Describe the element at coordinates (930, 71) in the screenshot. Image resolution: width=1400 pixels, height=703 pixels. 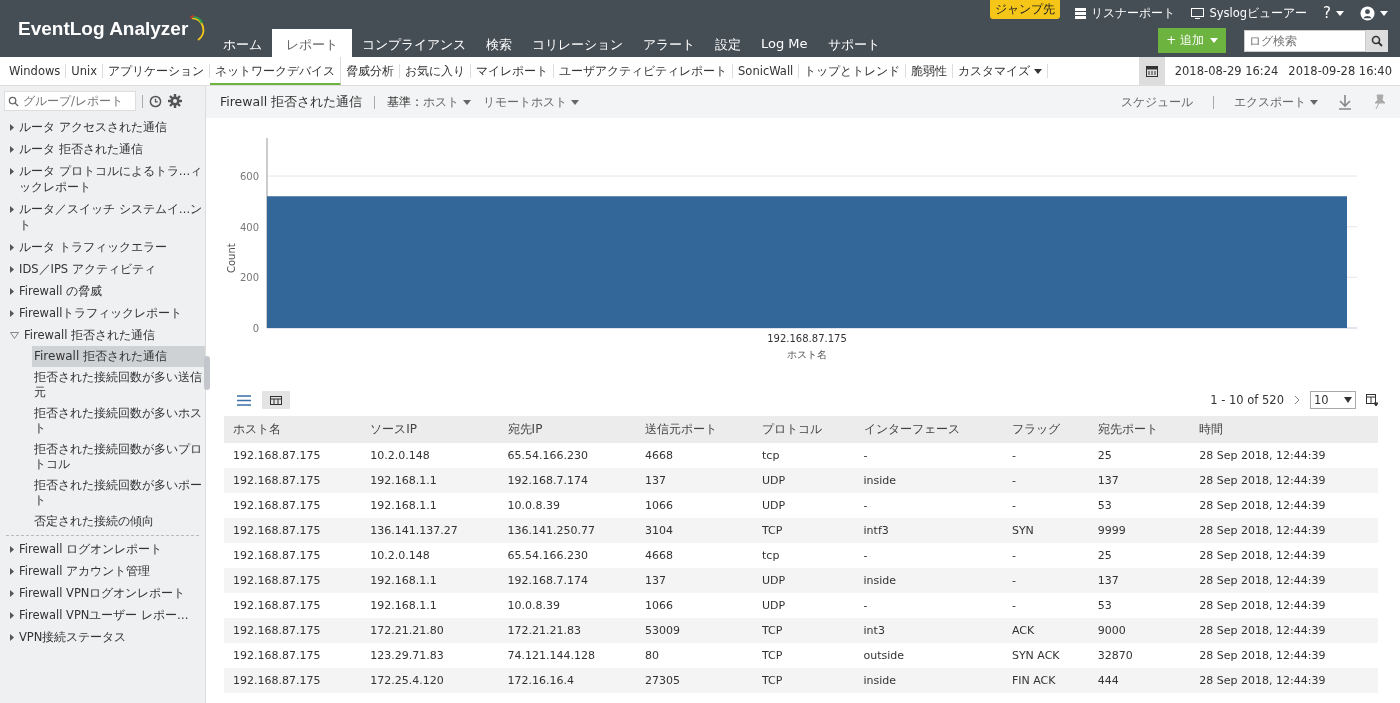
I see `category-tab: 脆弱性` at that location.